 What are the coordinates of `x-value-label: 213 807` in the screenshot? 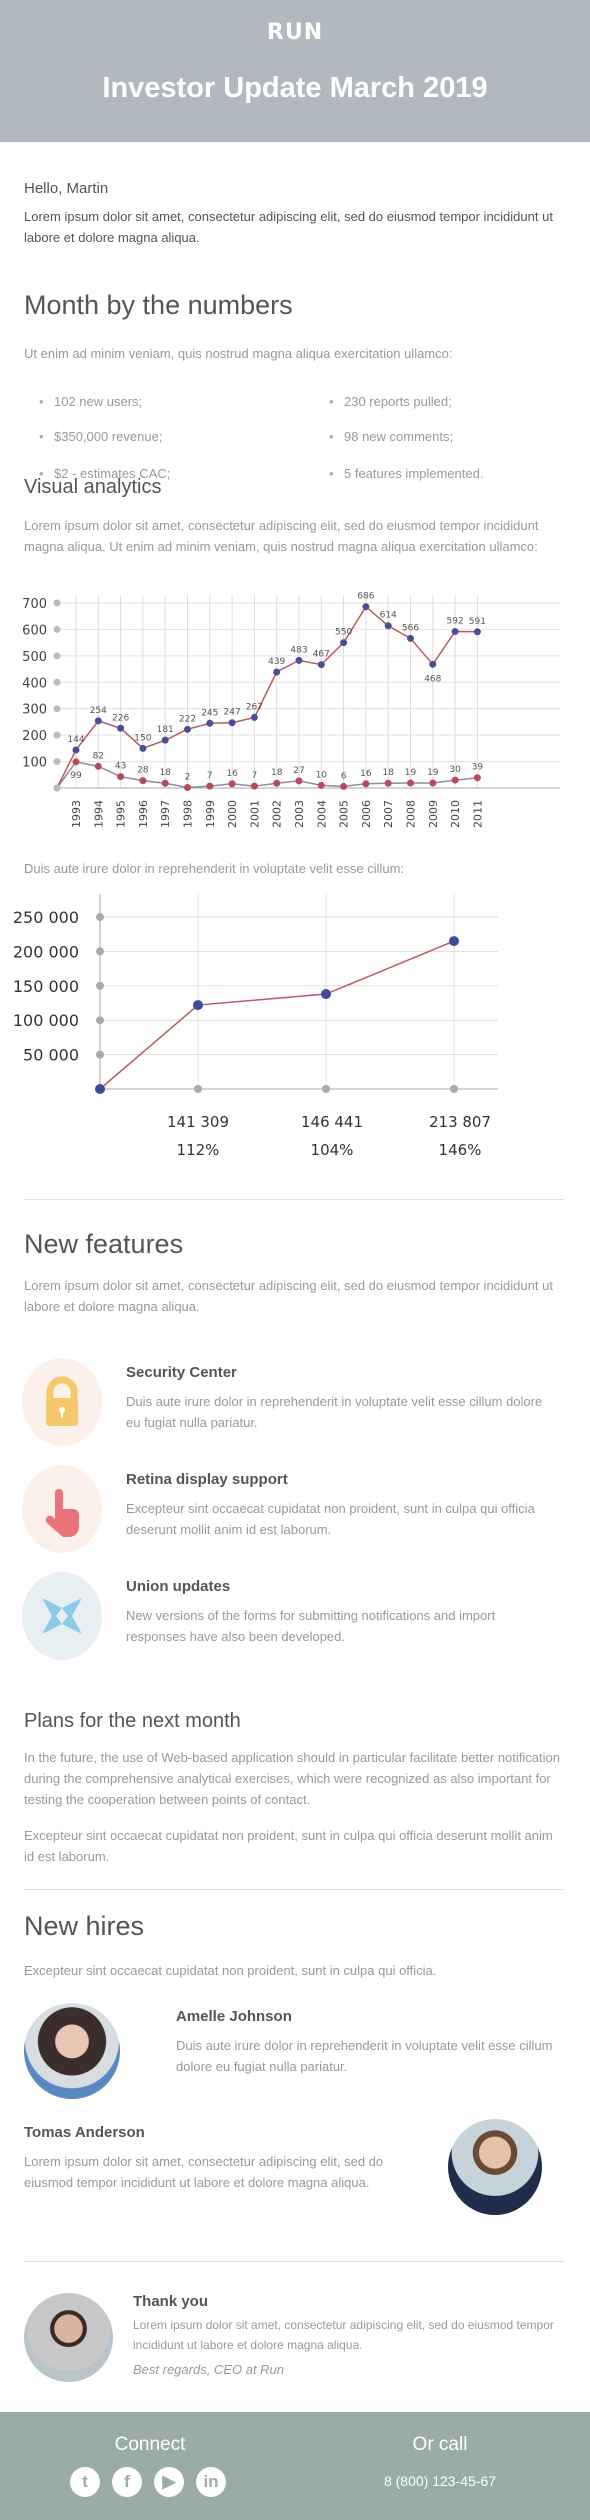 It's located at (460, 1122).